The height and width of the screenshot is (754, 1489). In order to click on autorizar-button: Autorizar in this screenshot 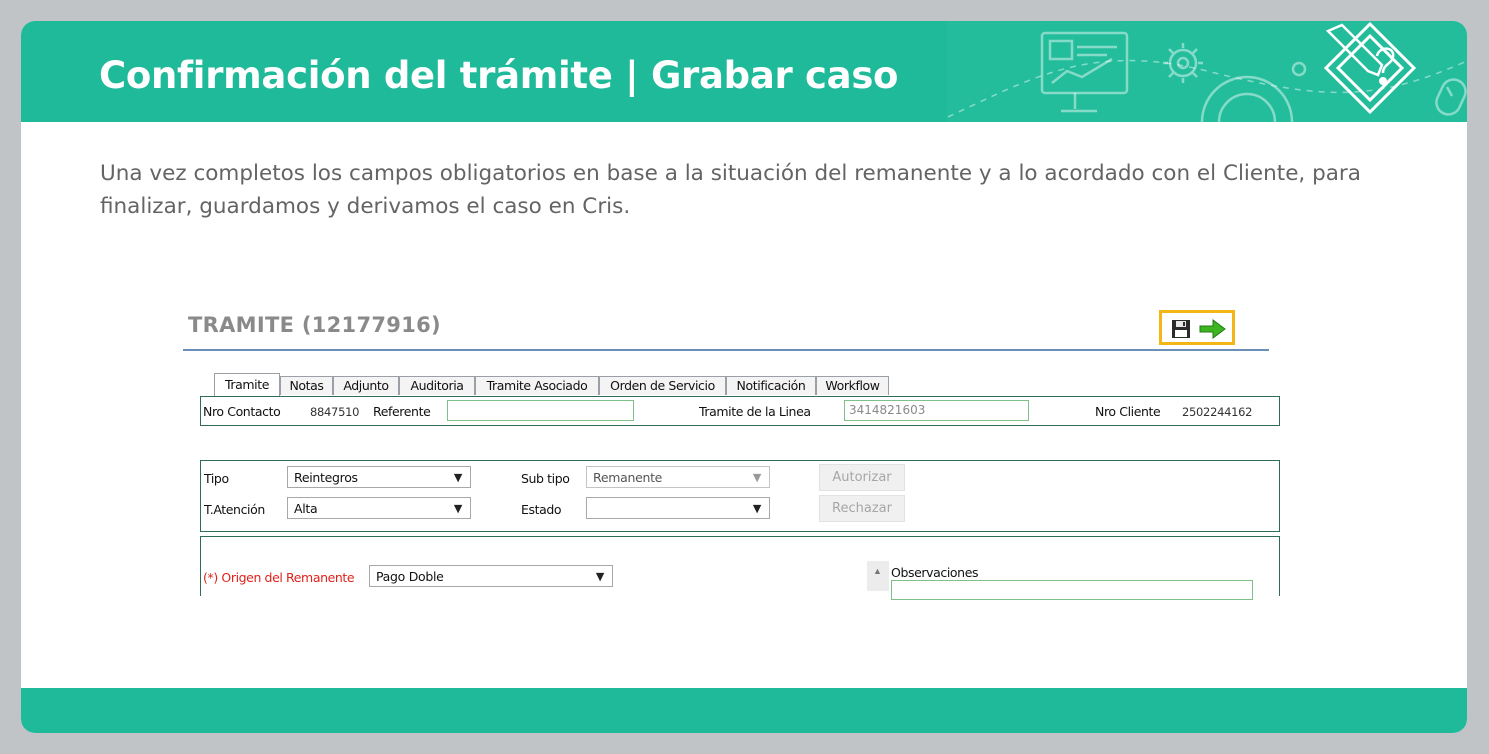, I will do `click(862, 477)`.